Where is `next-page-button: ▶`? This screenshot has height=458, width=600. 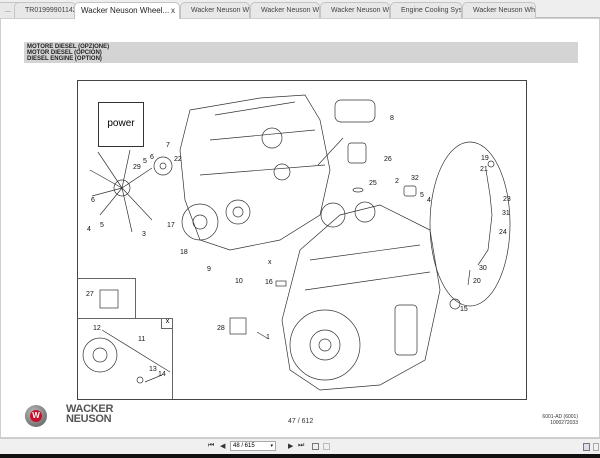
next-page-button: ▶ is located at coordinates (290, 446).